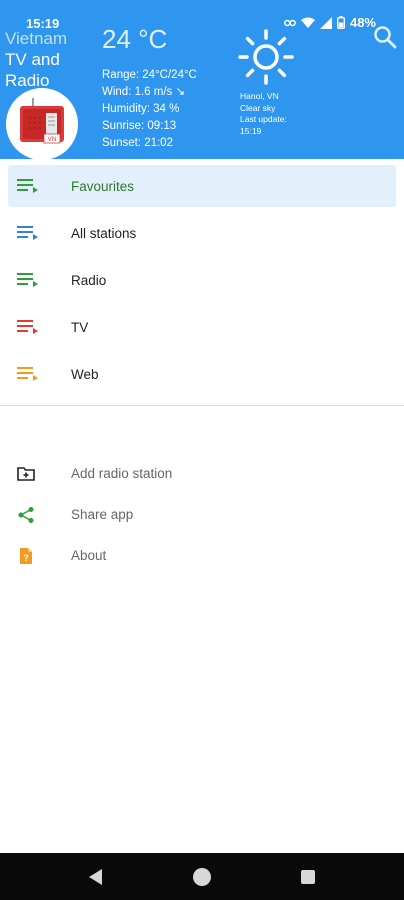 This screenshot has height=900, width=404. Describe the element at coordinates (251, 130) in the screenshot. I see `last-update-time: 15:19` at that location.